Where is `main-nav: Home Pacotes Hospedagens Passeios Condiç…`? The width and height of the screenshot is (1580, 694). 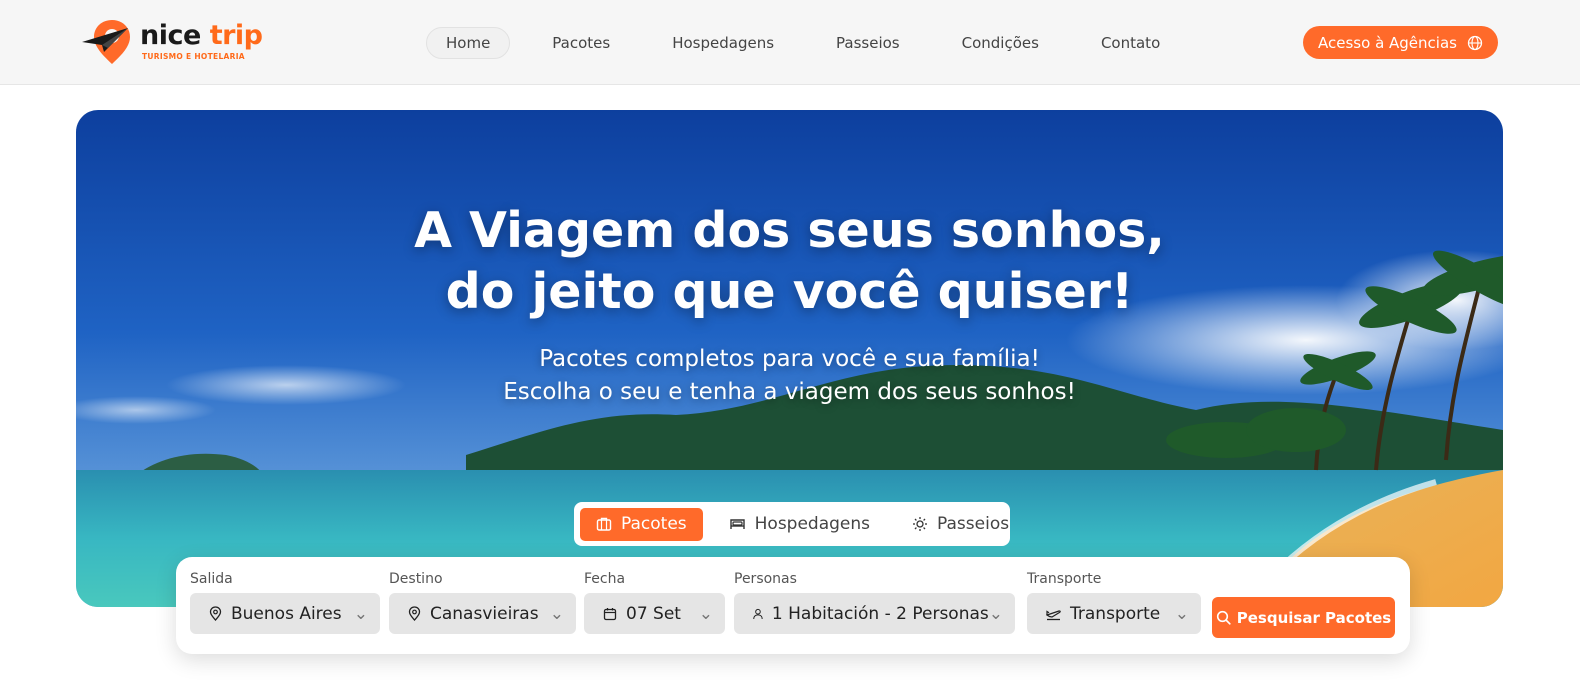 main-nav: Home Pacotes Hospedagens Passeios Condiç… is located at coordinates (814, 43).